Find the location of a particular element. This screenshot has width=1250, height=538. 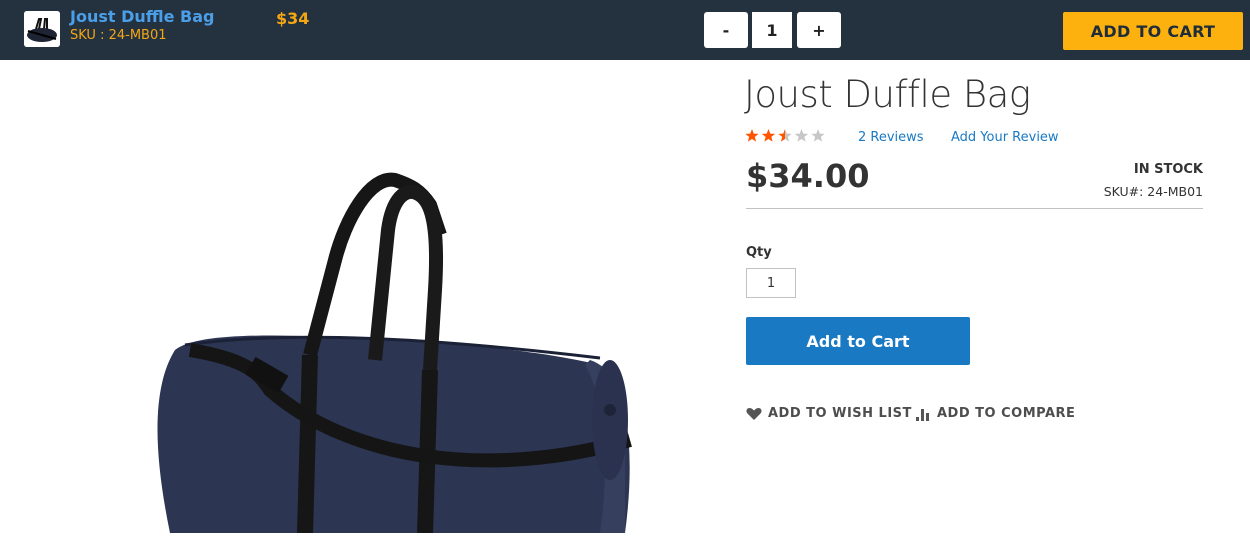

duffle-bag-thumbnail-icon is located at coordinates (42, 29).